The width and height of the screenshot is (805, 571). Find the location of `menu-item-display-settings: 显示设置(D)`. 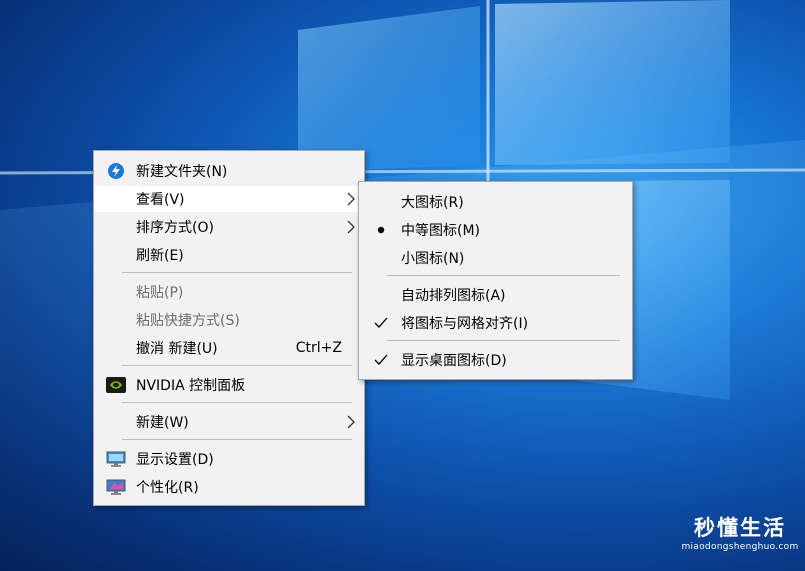

menu-item-display-settings: 显示设置(D) is located at coordinates (229, 459).